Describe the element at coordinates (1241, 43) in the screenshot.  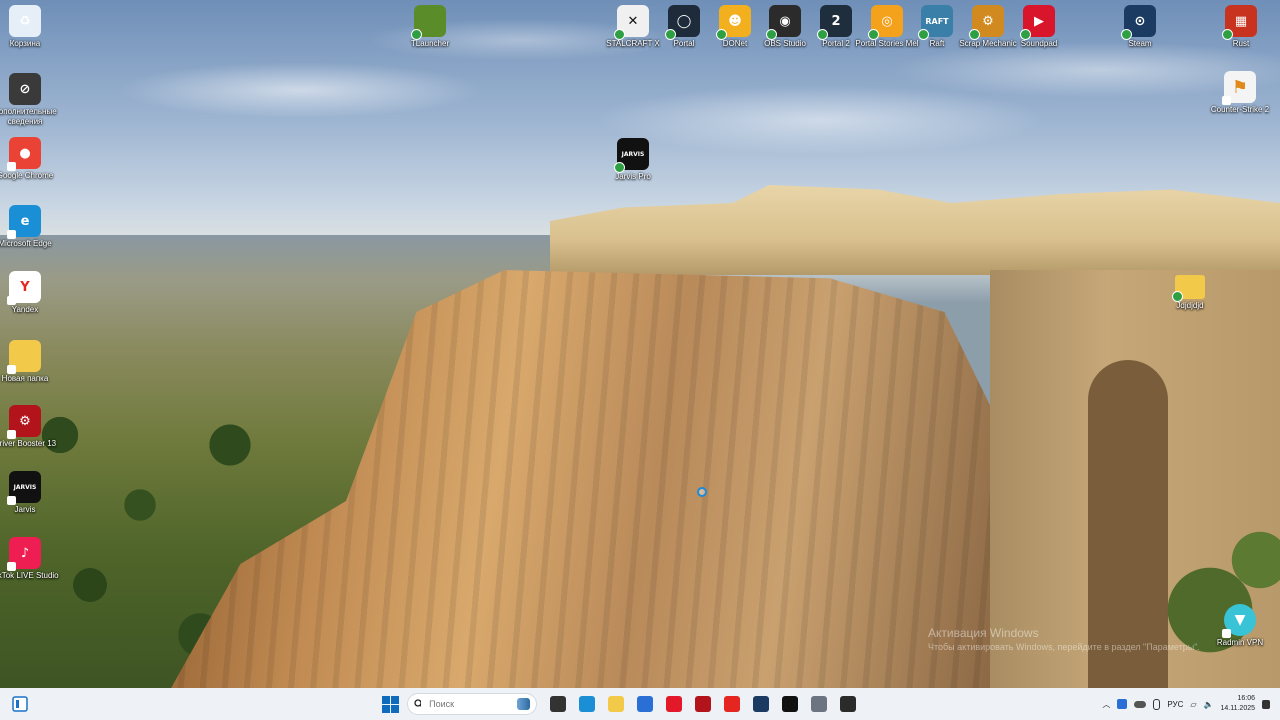
I see `icon-label: Rust` at that location.